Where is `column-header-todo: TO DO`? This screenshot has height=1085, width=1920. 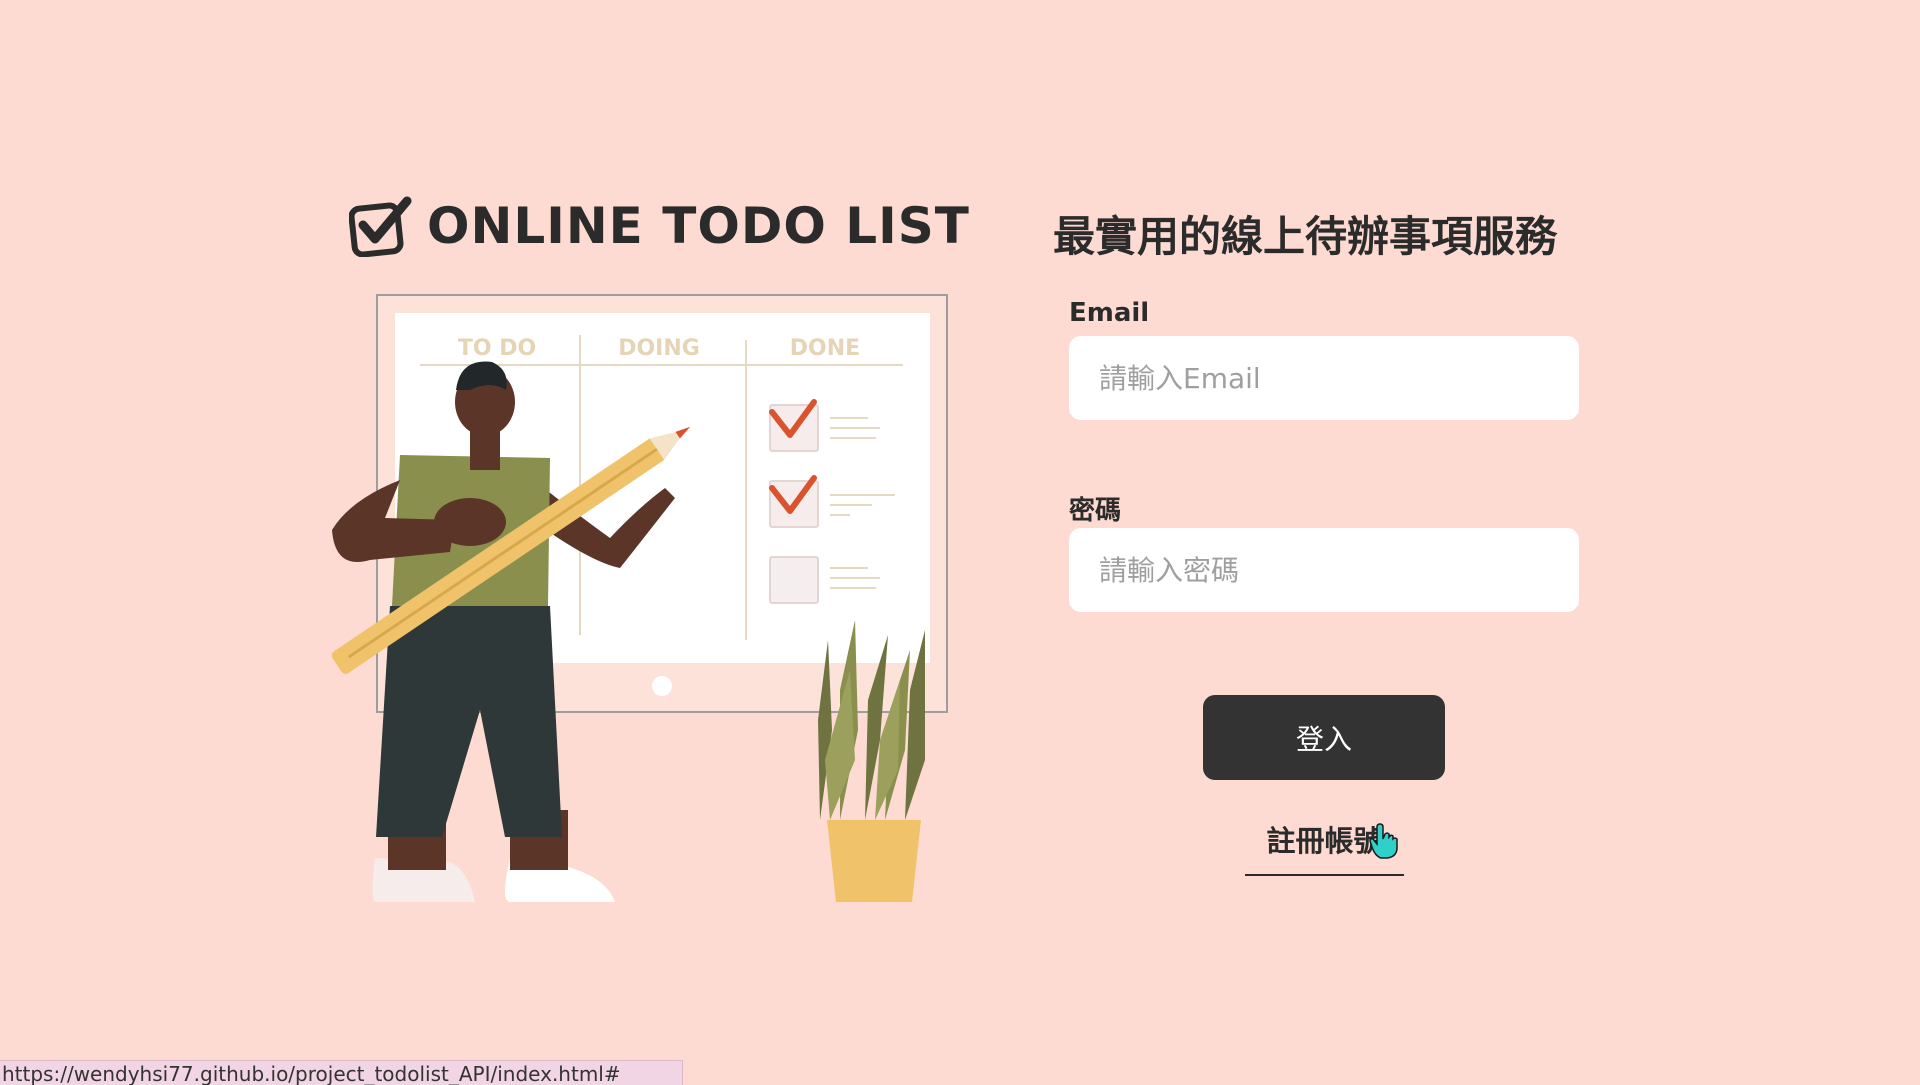
column-header-todo: TO DO is located at coordinates (497, 348).